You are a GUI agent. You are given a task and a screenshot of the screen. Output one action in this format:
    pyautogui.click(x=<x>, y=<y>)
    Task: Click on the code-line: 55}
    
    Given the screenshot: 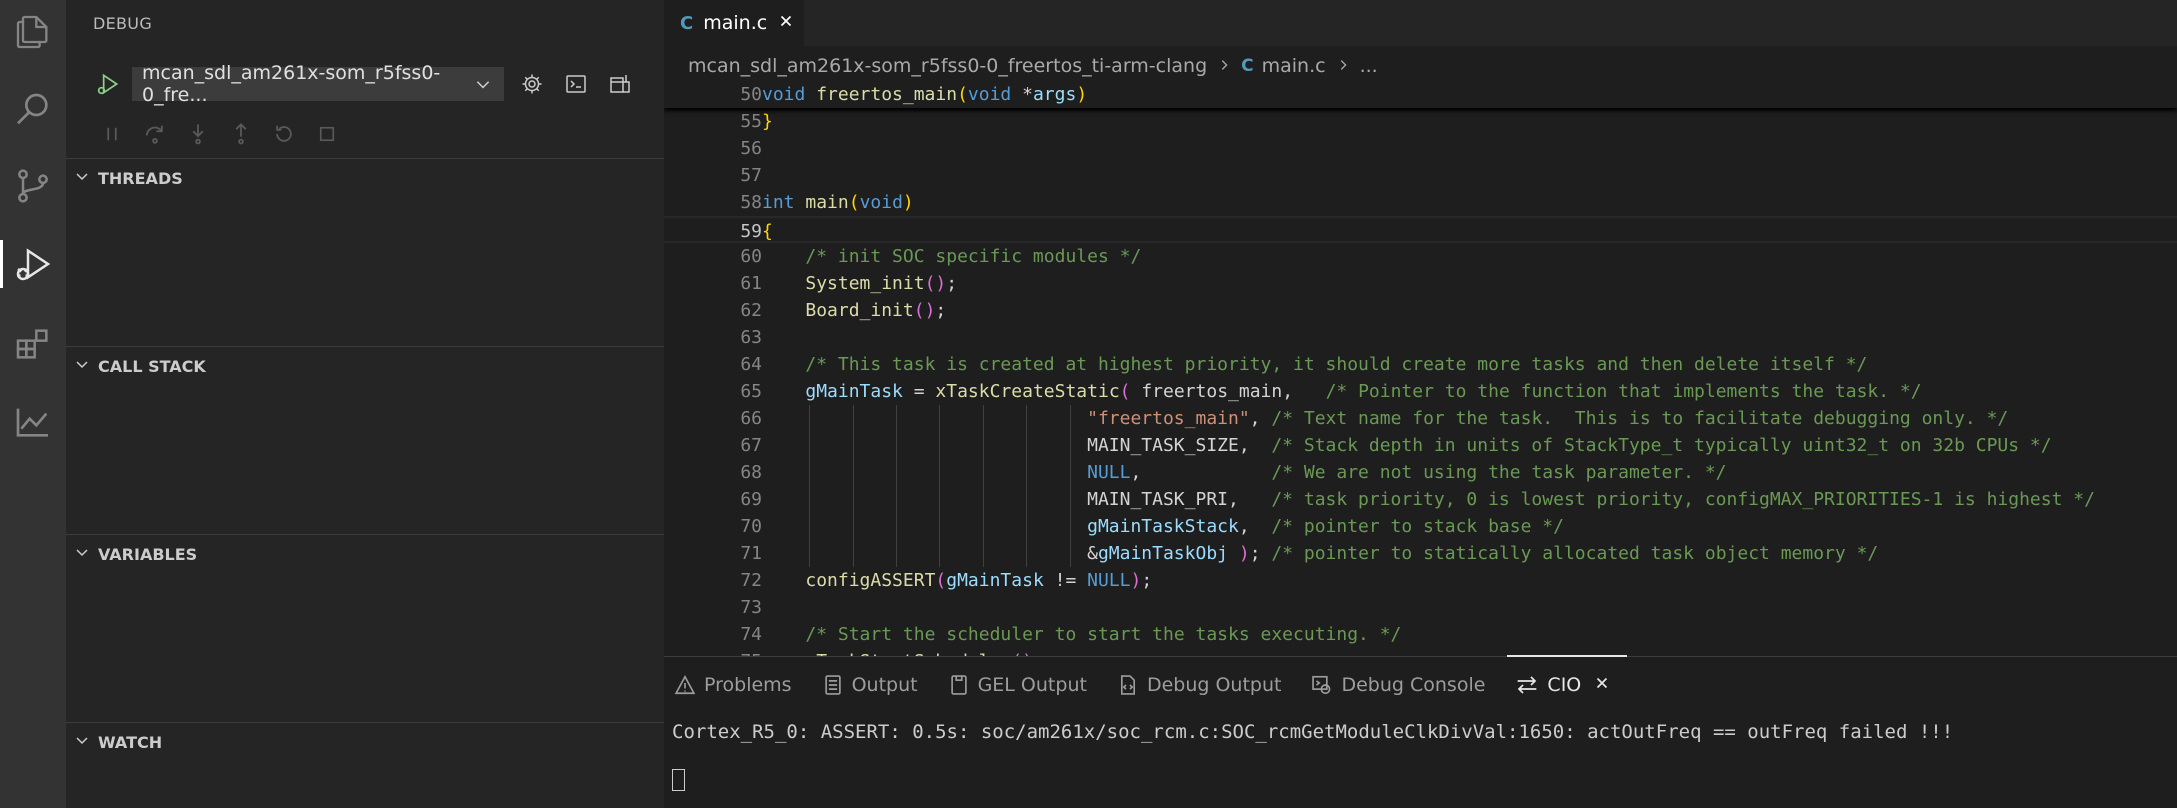 What is the action you would take?
    pyautogui.click(x=1420, y=121)
    